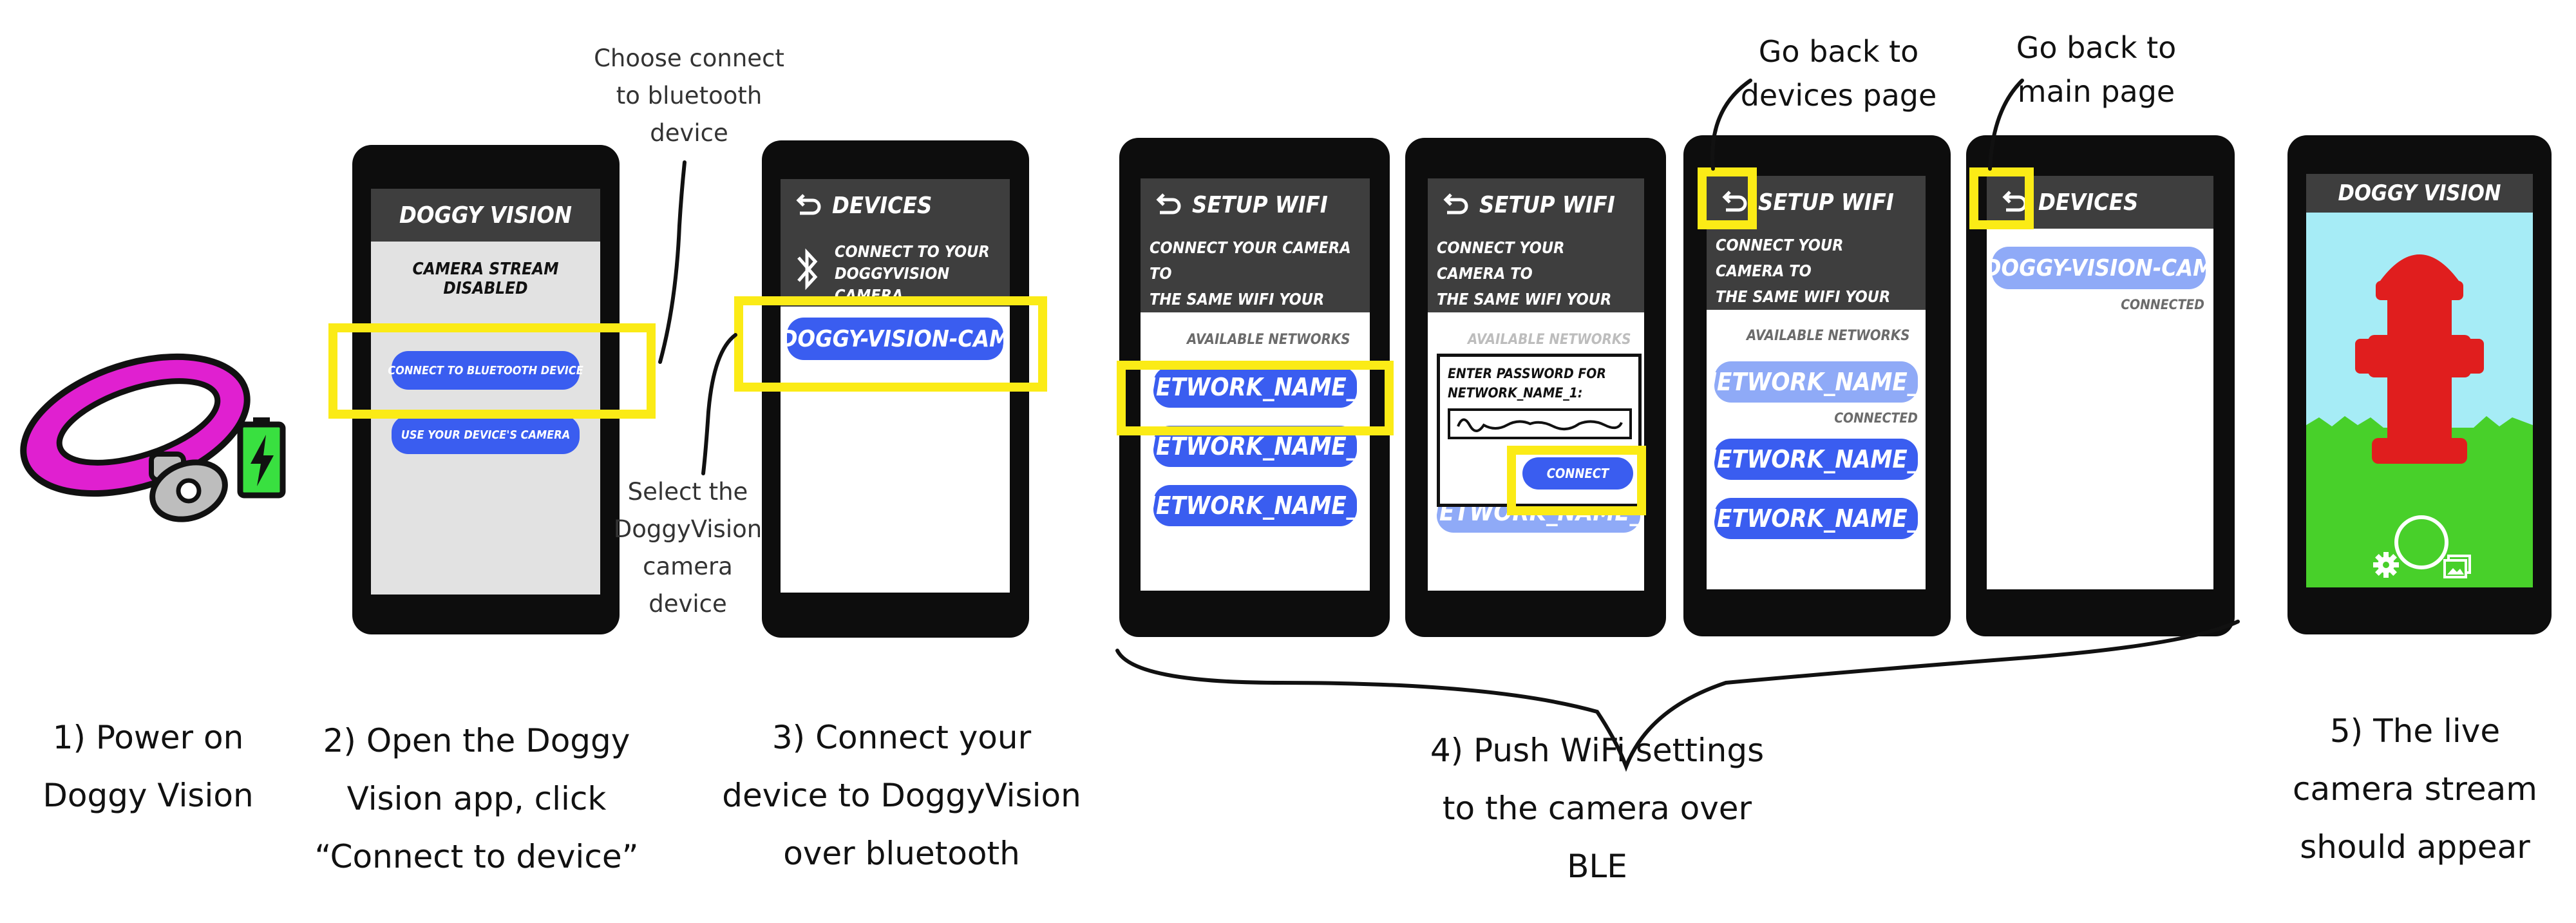 This screenshot has width=2576, height=923. I want to click on note-choose-bluetooth: Choose connect to bluetooth device, so click(689, 95).